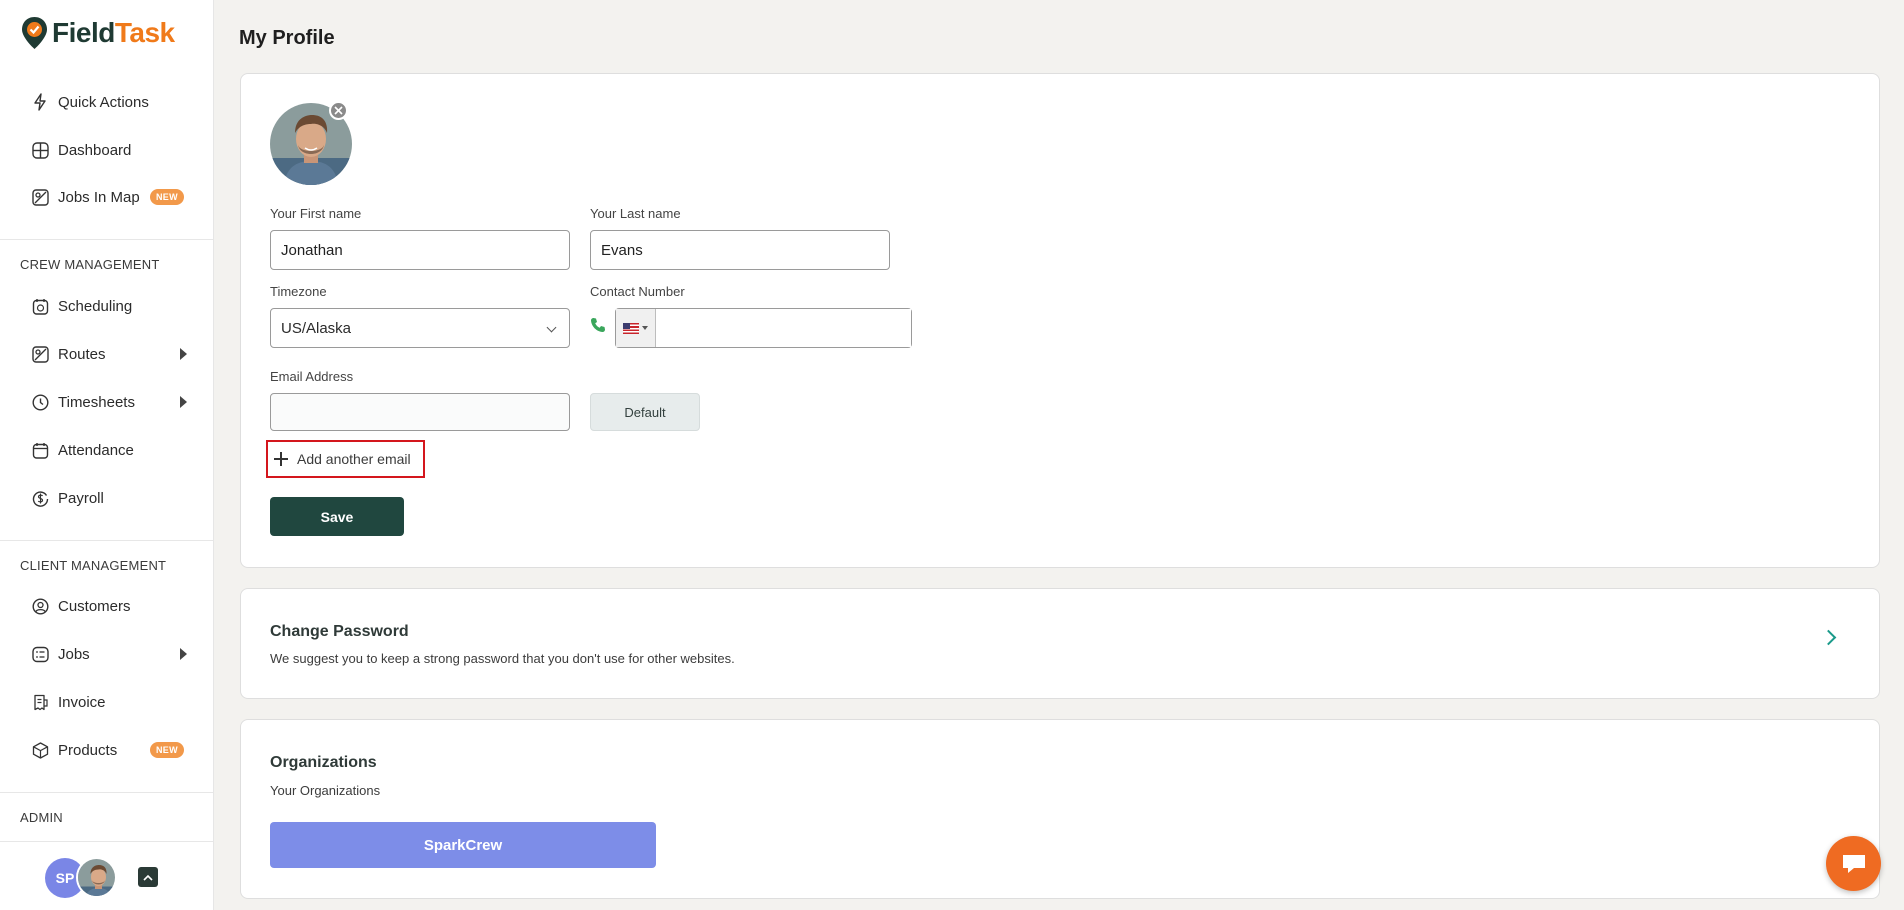  What do you see at coordinates (40, 498) in the screenshot?
I see `dollar-cycle-icon` at bounding box center [40, 498].